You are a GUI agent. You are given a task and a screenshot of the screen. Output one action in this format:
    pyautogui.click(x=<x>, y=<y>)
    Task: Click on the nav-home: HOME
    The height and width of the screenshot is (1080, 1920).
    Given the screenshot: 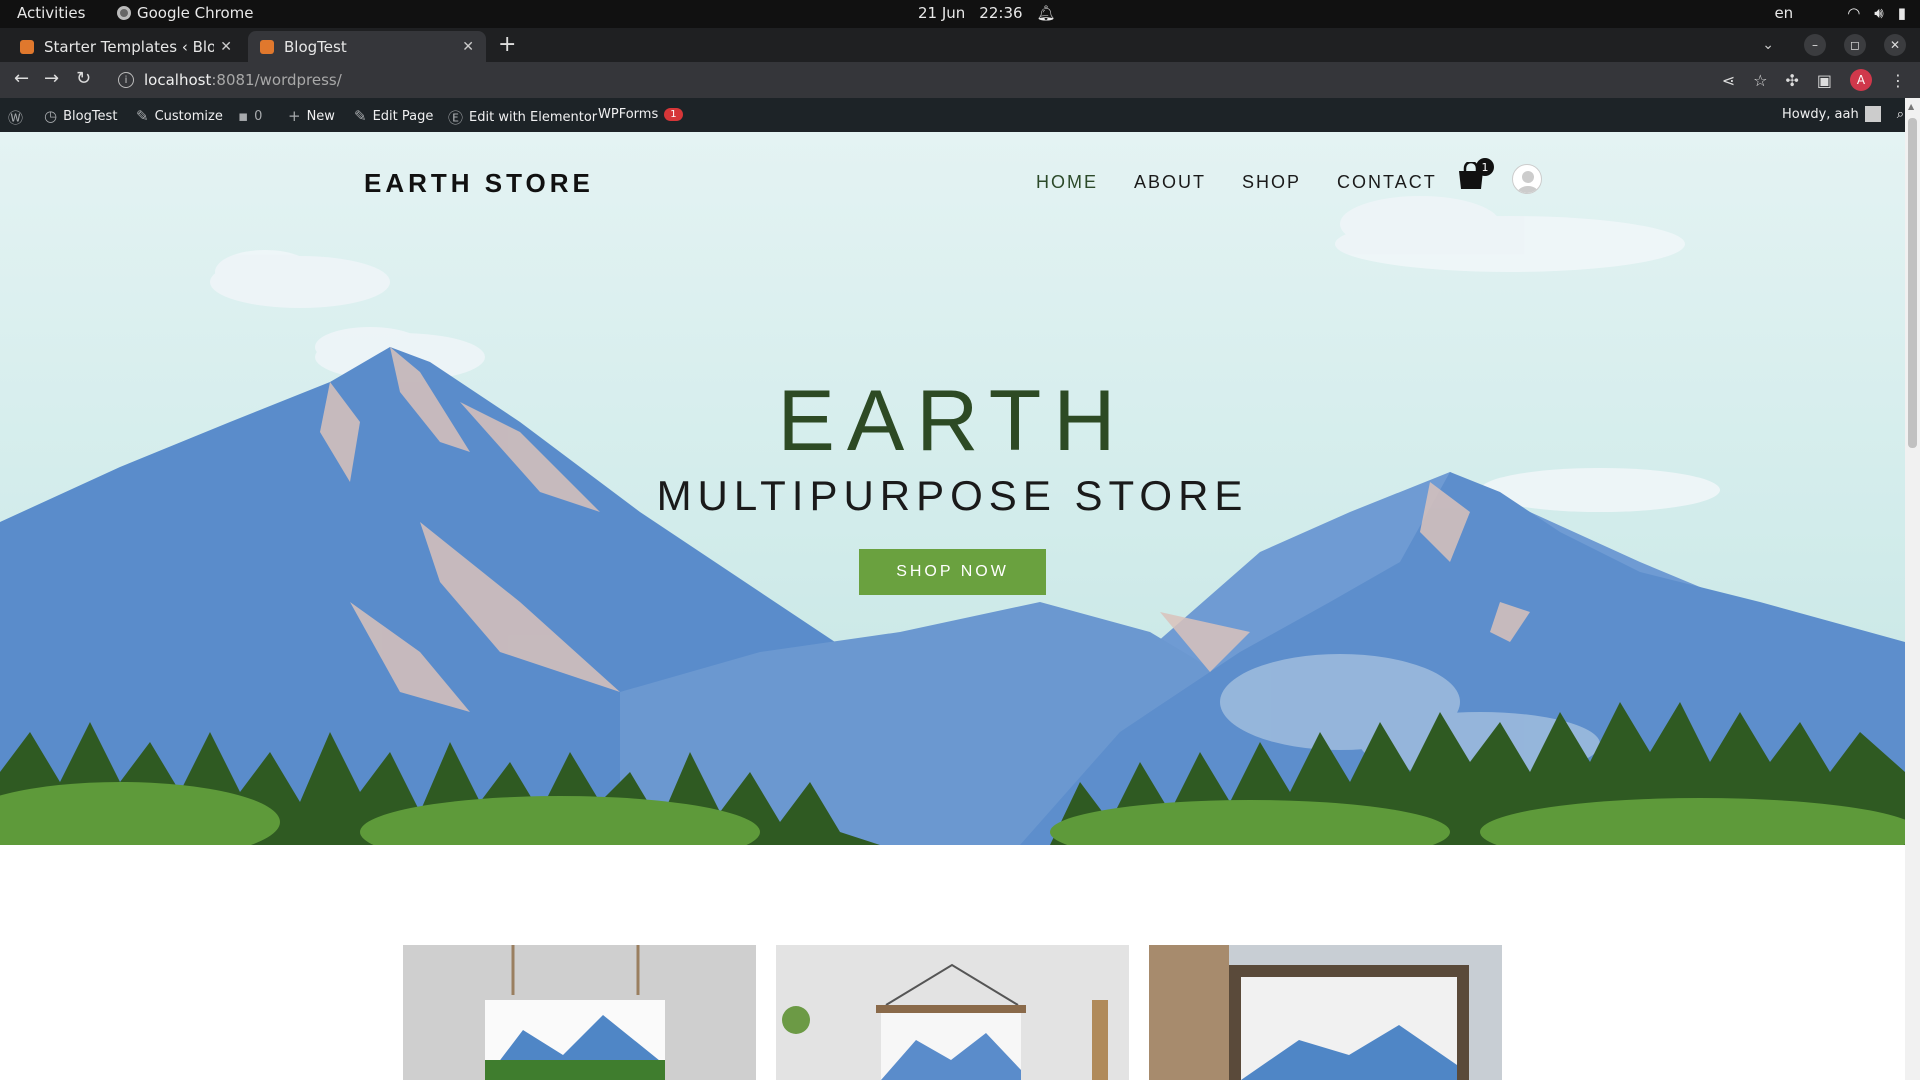 What is the action you would take?
    pyautogui.click(x=1067, y=182)
    